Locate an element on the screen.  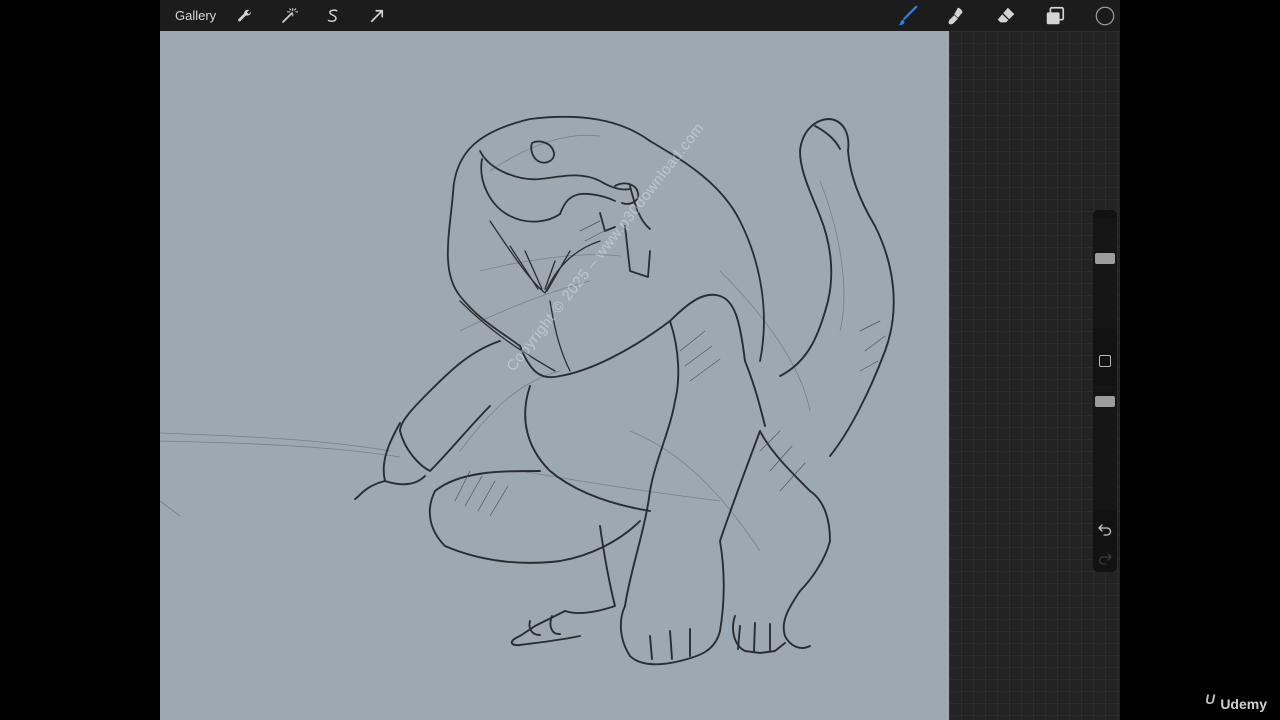
selection-icon is located at coordinates (332, 15).